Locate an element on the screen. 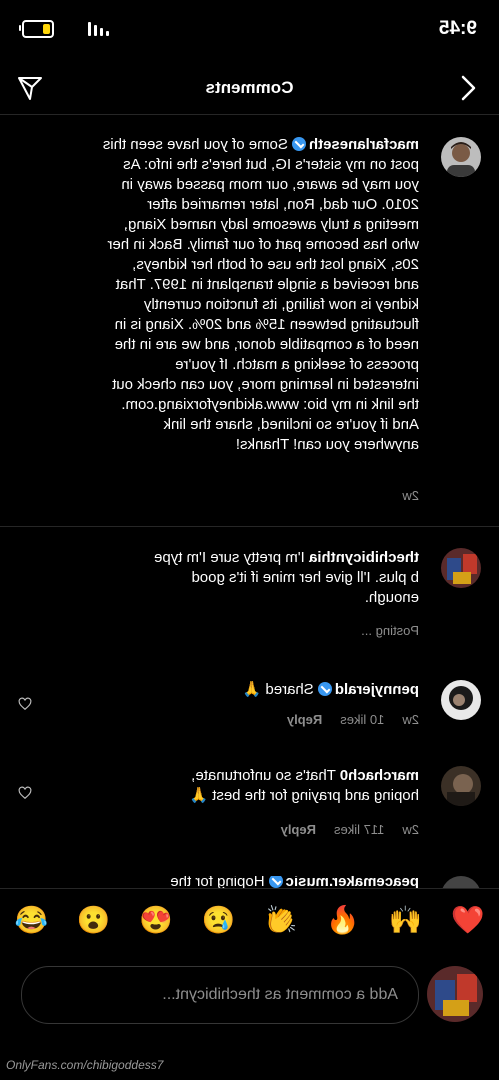  emoji-fire: 🔥 is located at coordinates (343, 920).